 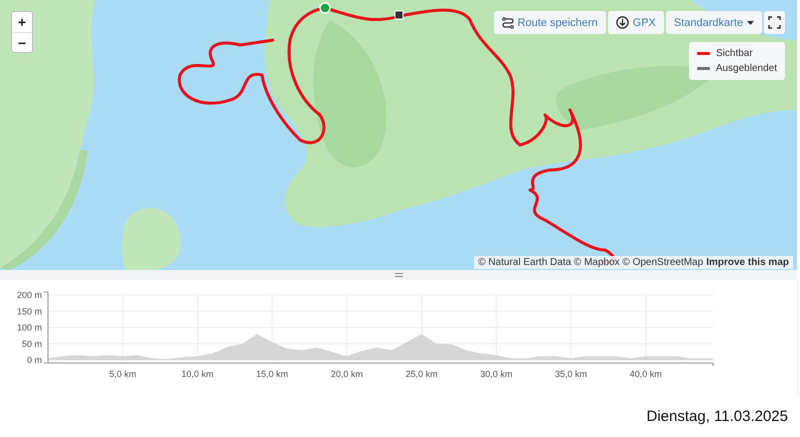 I want to click on x-tick-label: 15,0 km, so click(x=272, y=374).